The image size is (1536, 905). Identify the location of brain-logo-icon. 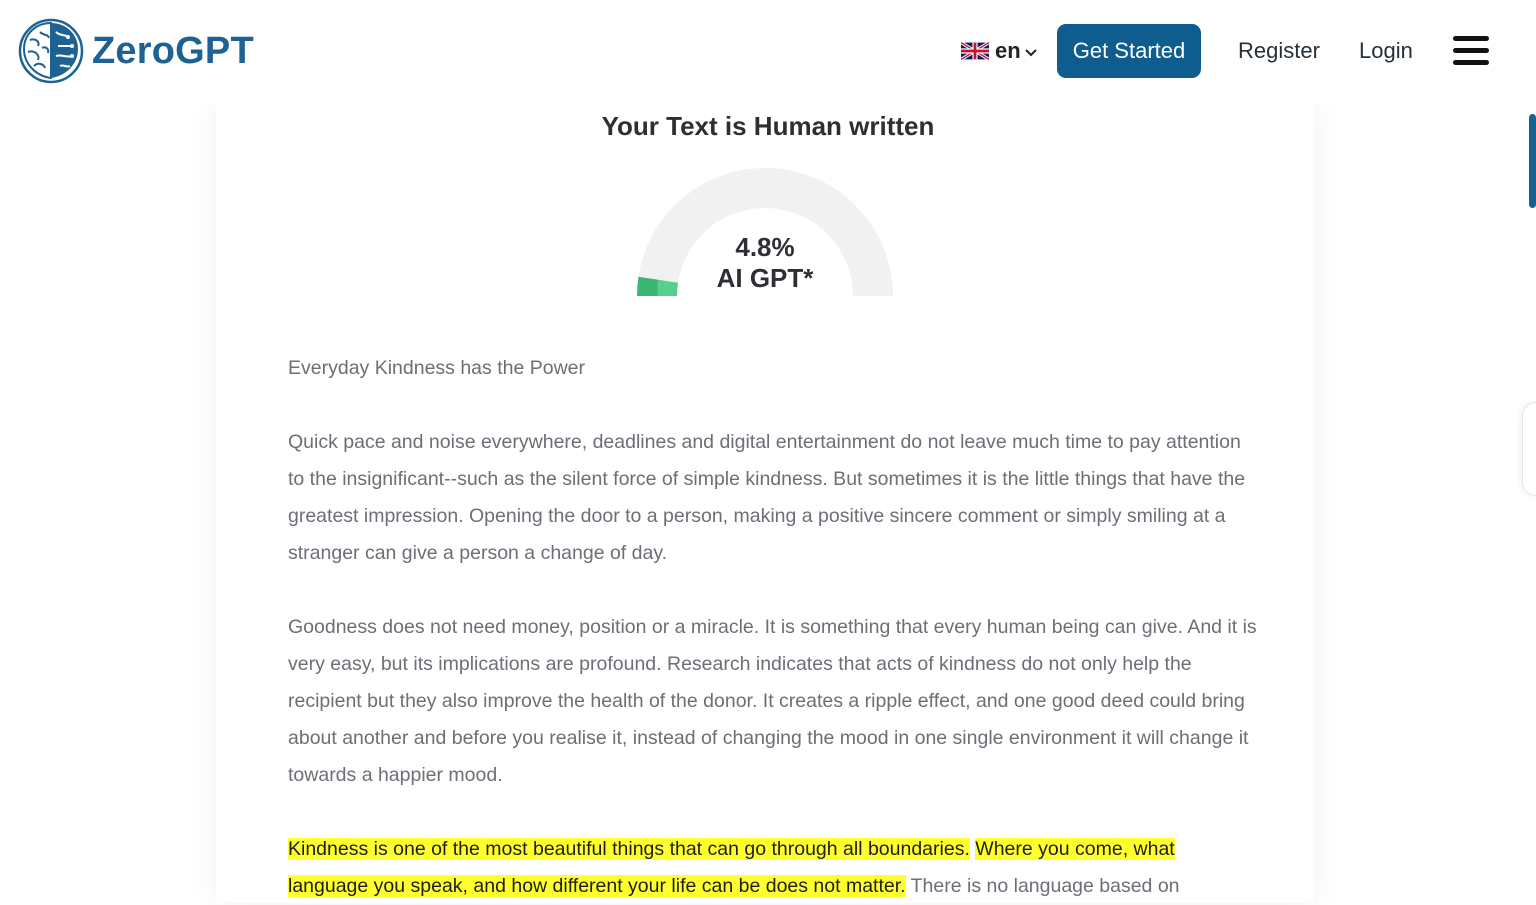
(51, 51).